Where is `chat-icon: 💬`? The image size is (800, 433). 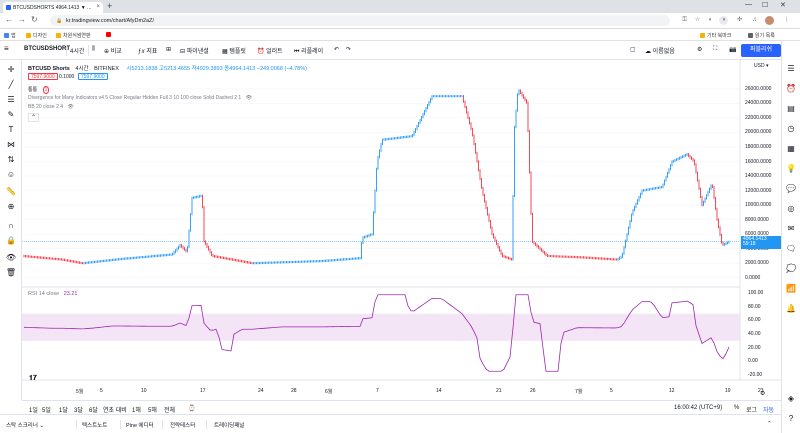
chat-icon: 💬 is located at coordinates (791, 189).